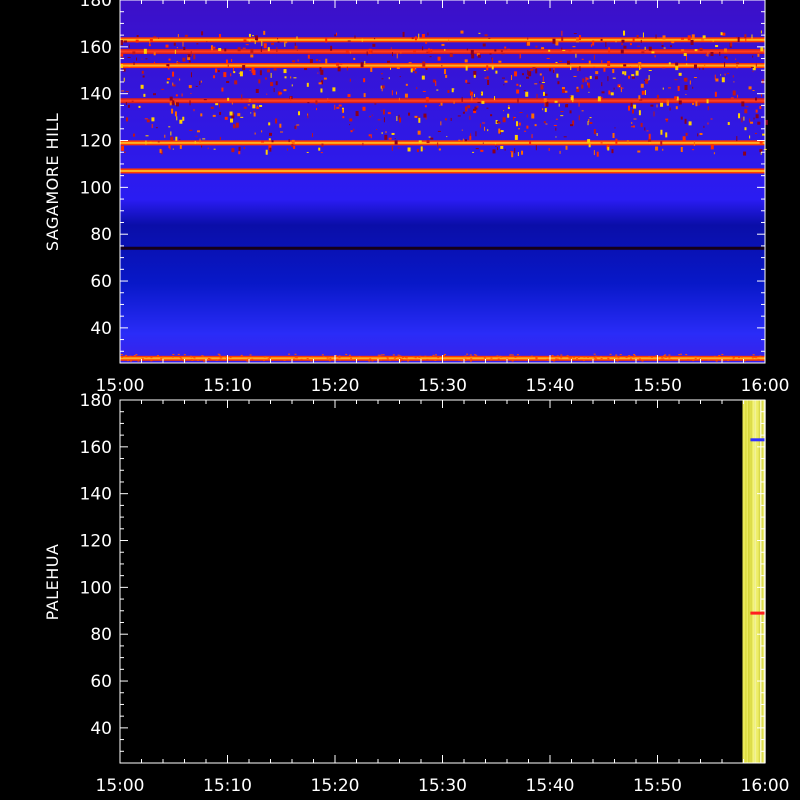  What do you see at coordinates (52, 582) in the screenshot?
I see `palehua-axis-title: PALEHUA` at bounding box center [52, 582].